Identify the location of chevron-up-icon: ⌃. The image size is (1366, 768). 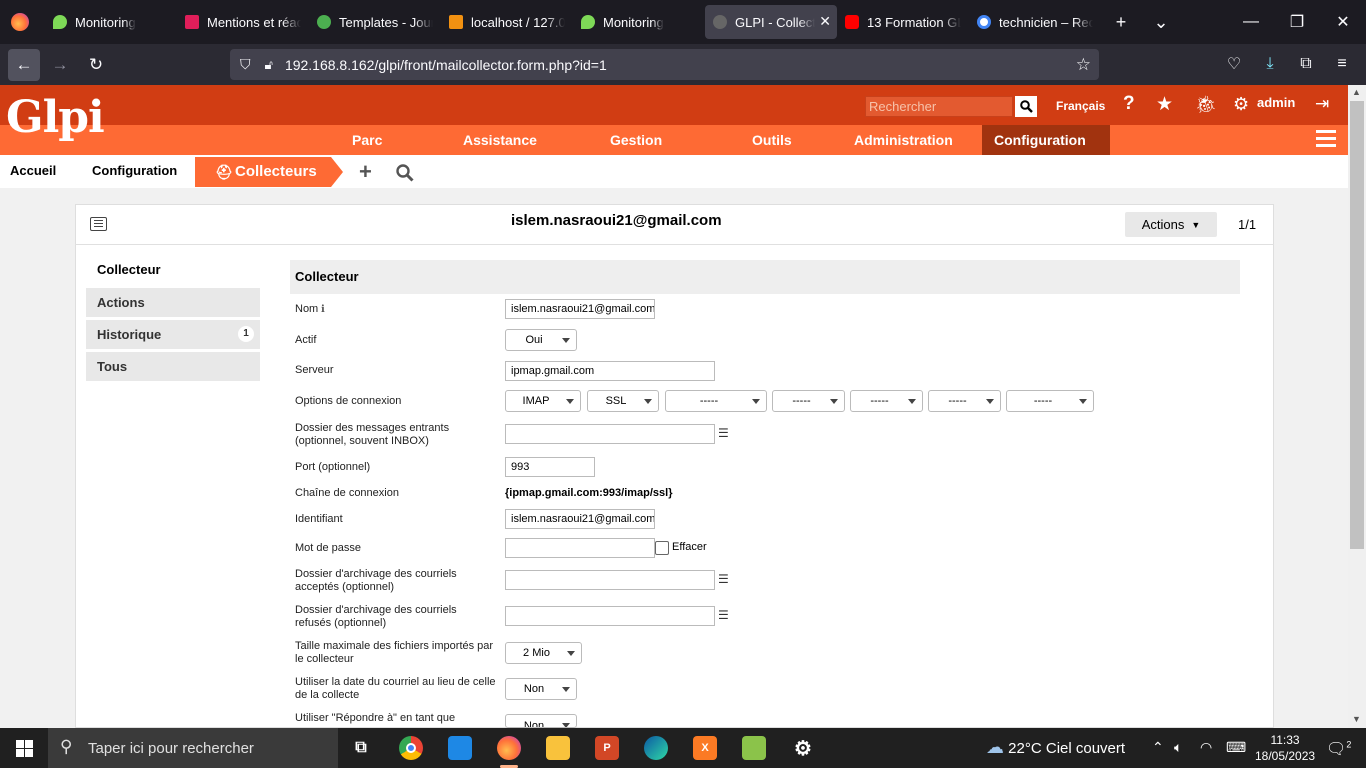
(1158, 747).